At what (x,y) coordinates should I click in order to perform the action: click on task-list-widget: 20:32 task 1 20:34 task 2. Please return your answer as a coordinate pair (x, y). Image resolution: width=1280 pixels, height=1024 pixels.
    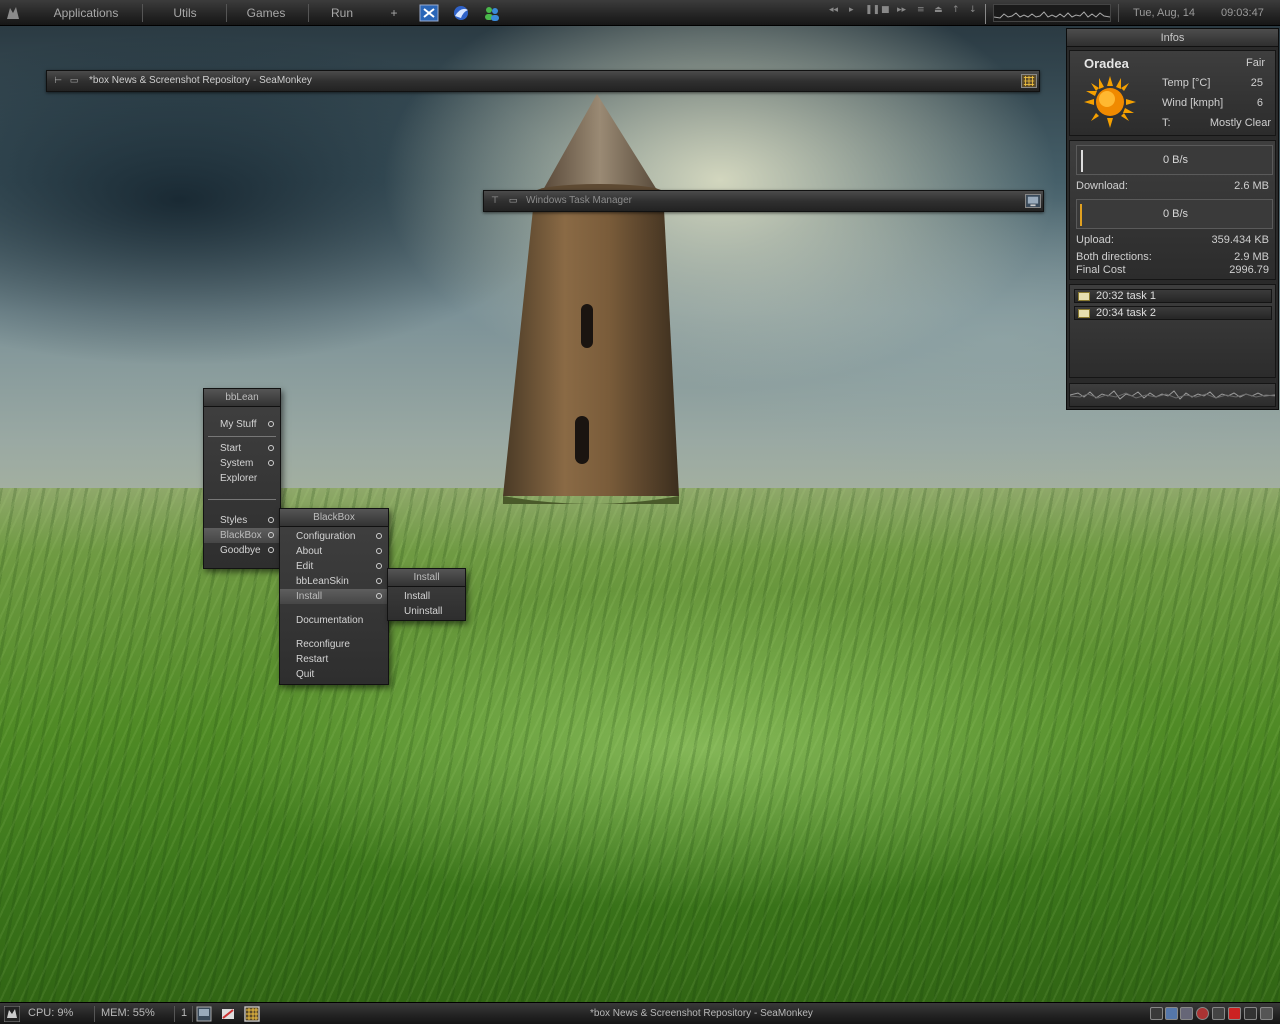
    Looking at the image, I should click on (1172, 331).